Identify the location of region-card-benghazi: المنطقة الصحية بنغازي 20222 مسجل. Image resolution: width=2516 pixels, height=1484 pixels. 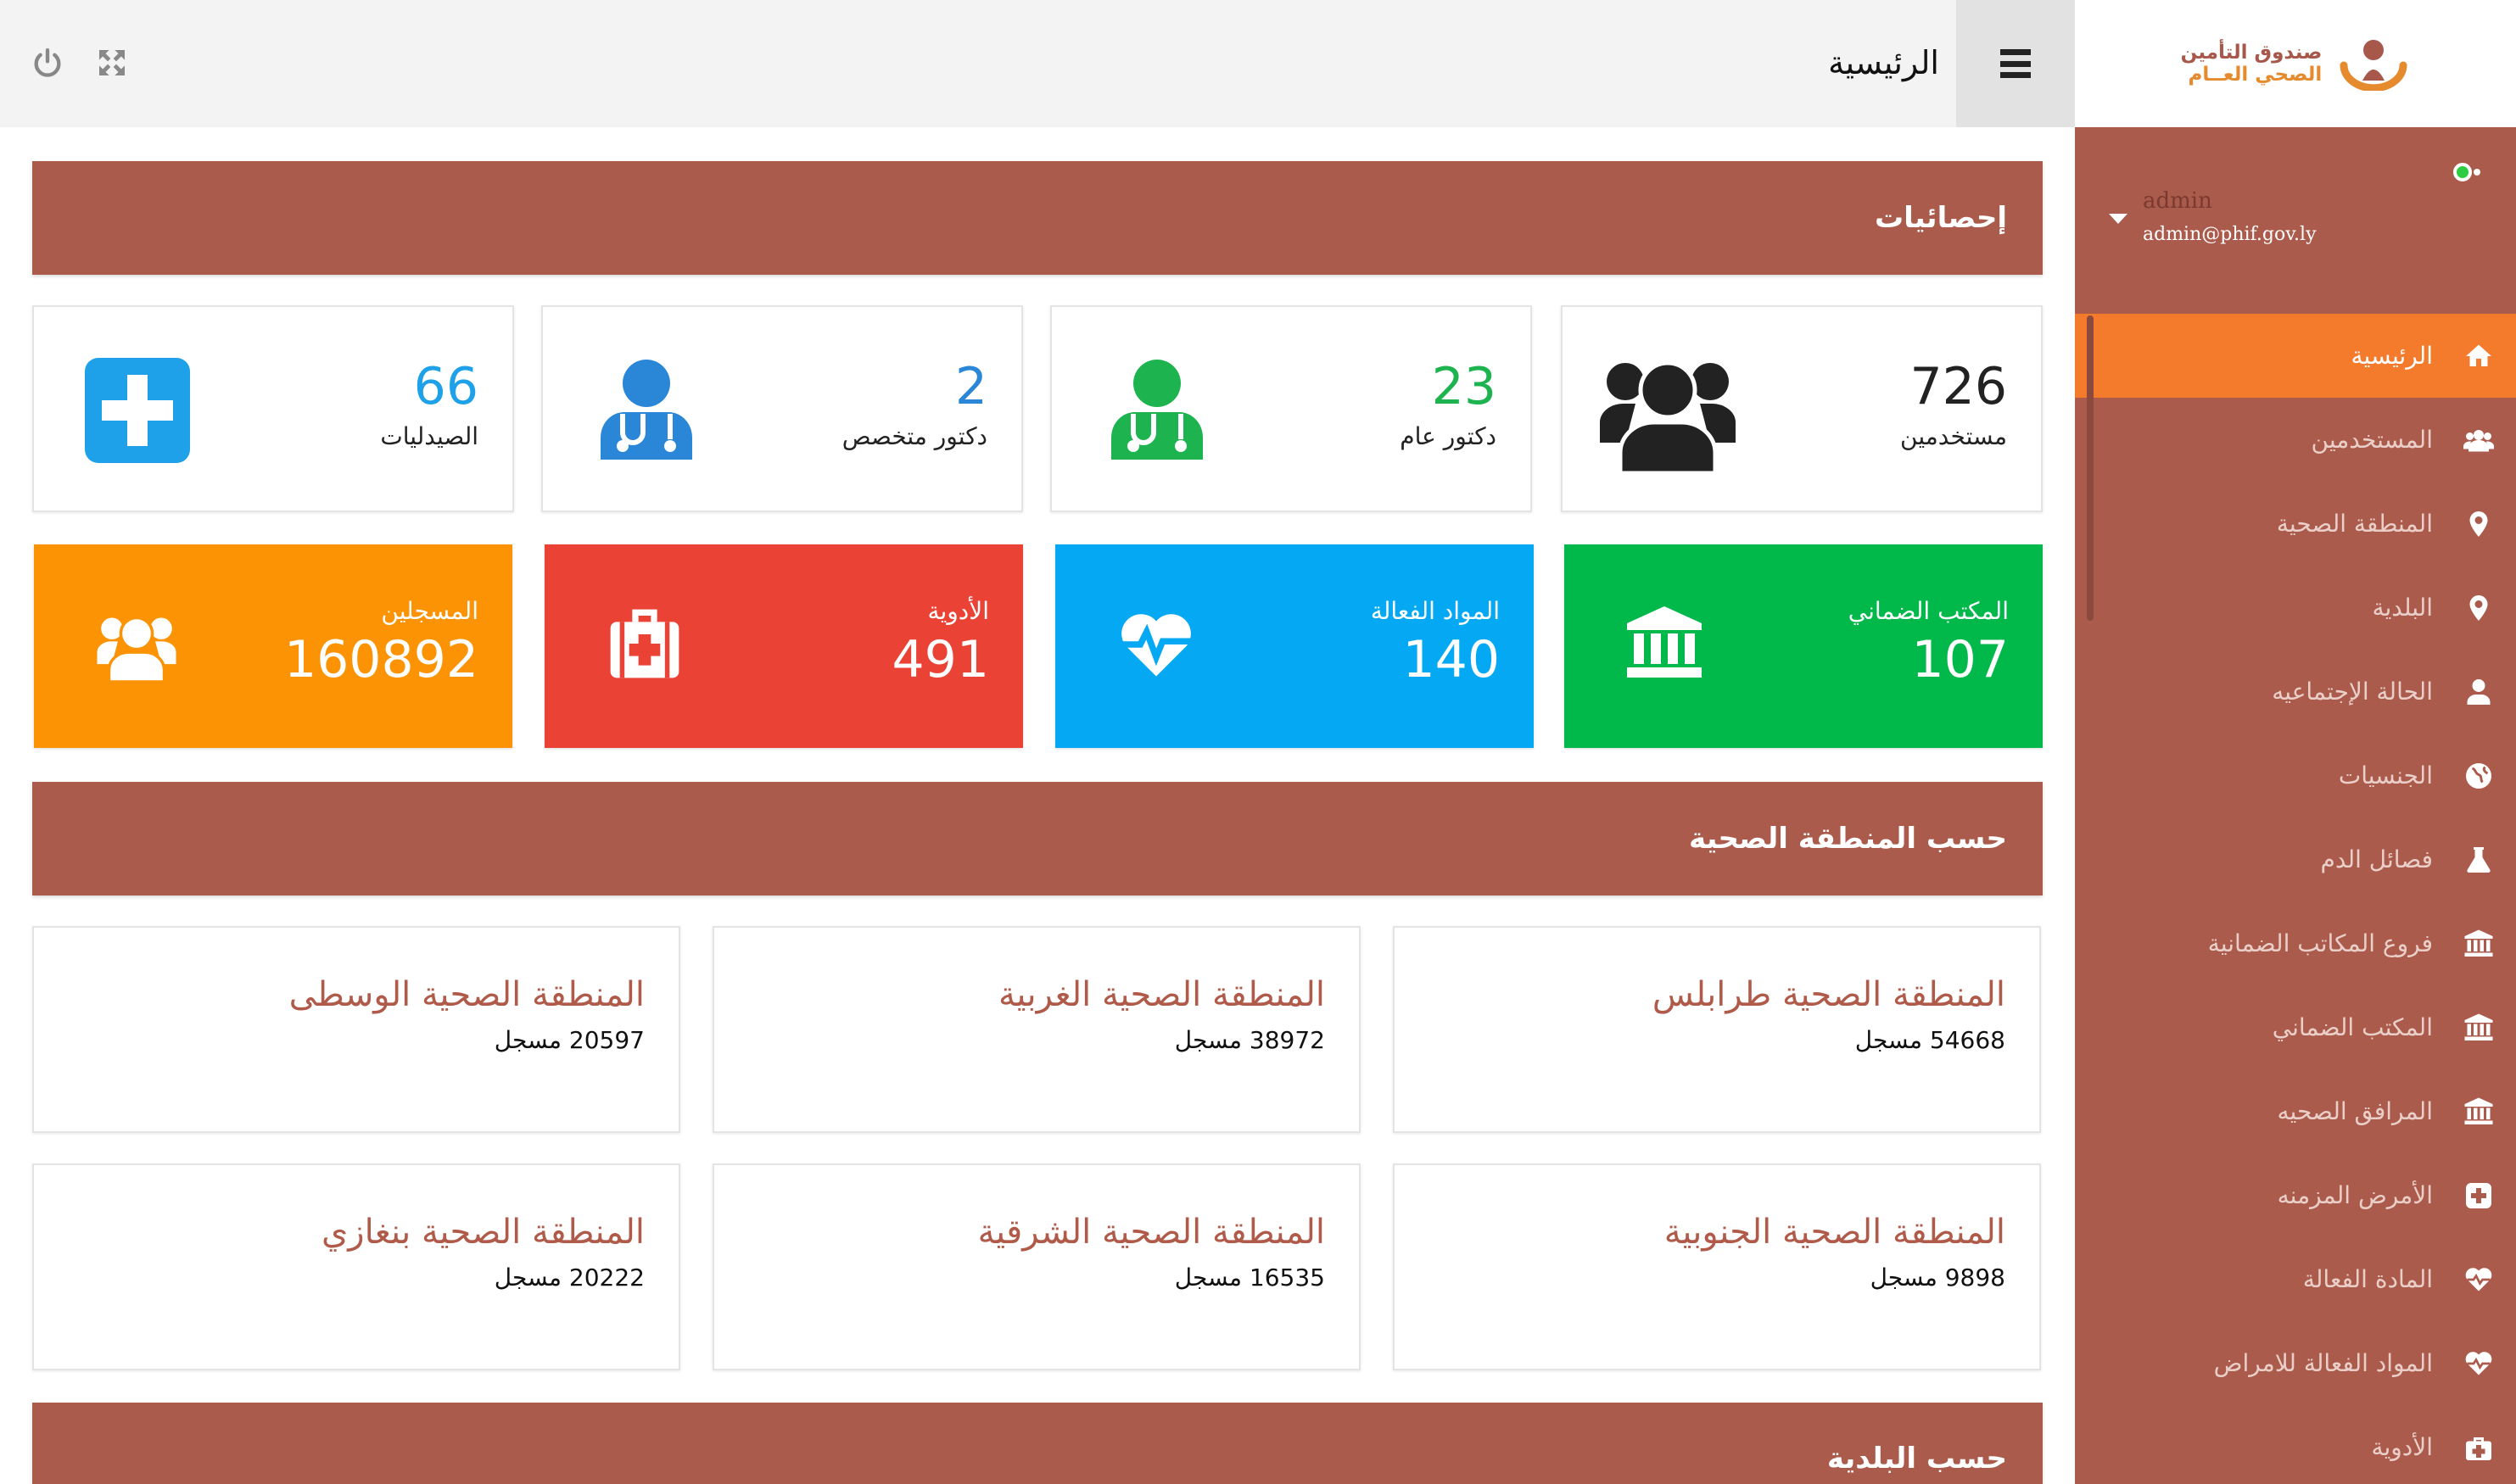
(356, 1266).